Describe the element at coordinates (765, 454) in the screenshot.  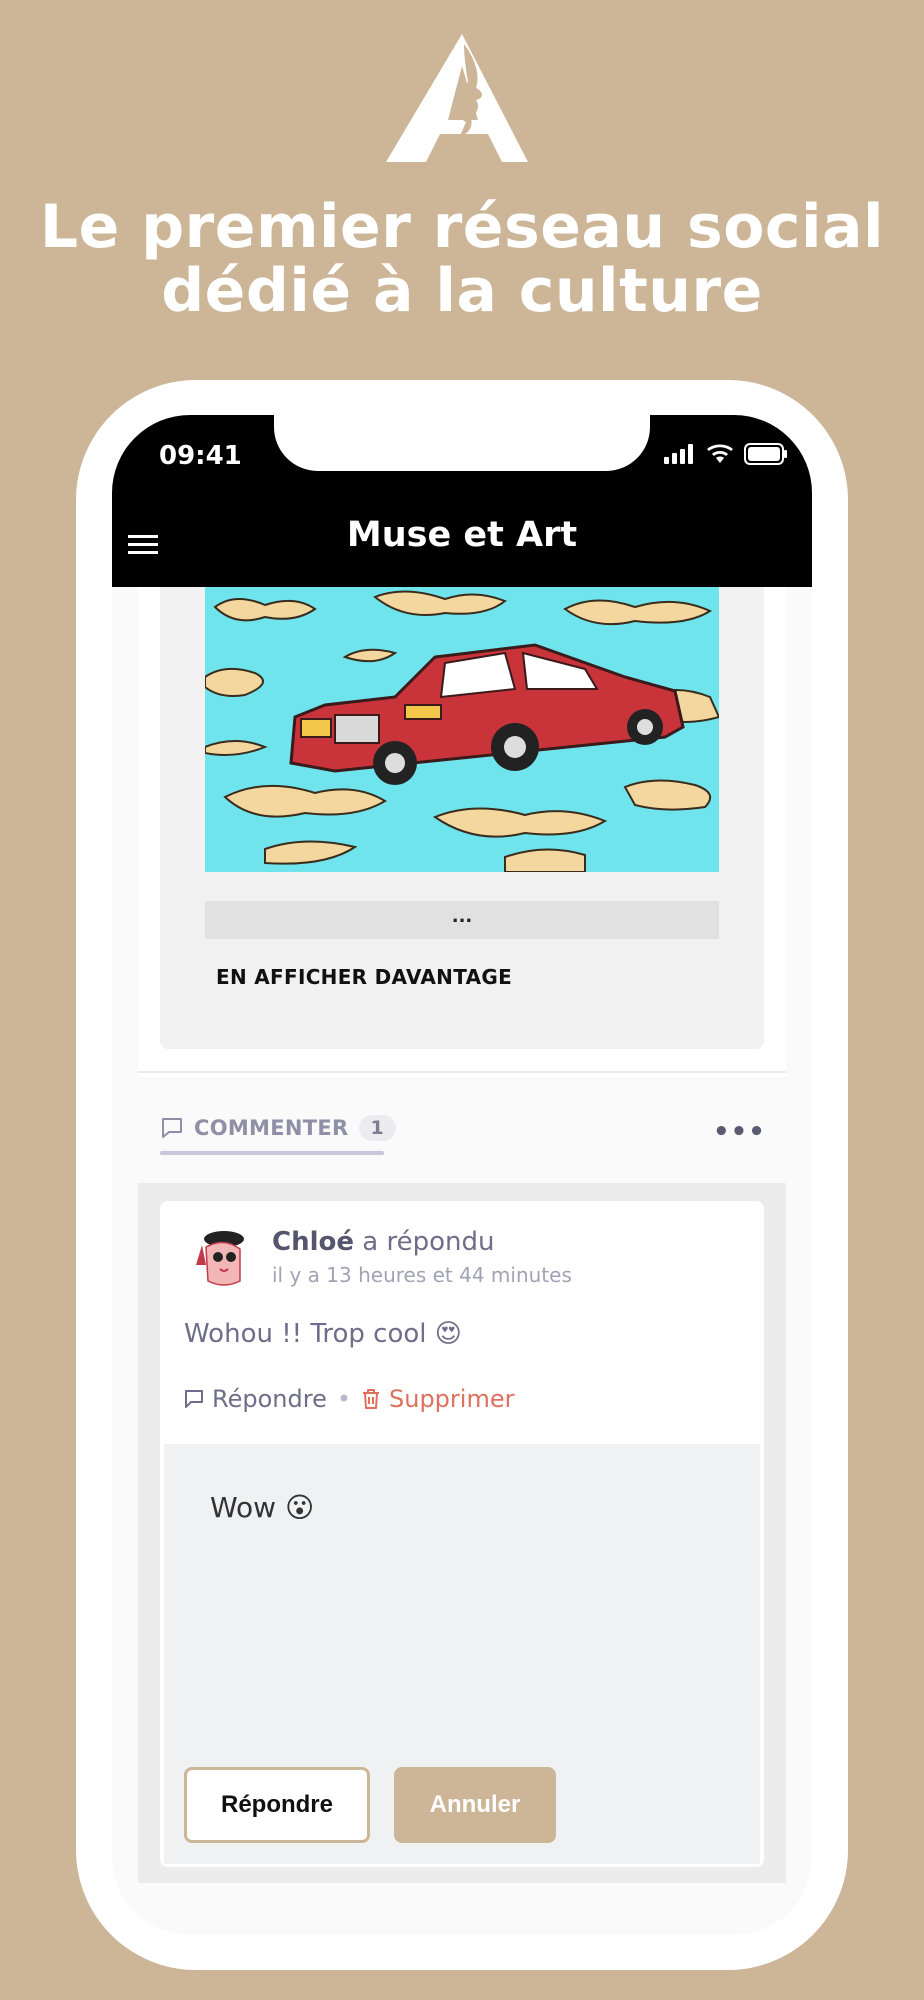
I see `battery-icon` at that location.